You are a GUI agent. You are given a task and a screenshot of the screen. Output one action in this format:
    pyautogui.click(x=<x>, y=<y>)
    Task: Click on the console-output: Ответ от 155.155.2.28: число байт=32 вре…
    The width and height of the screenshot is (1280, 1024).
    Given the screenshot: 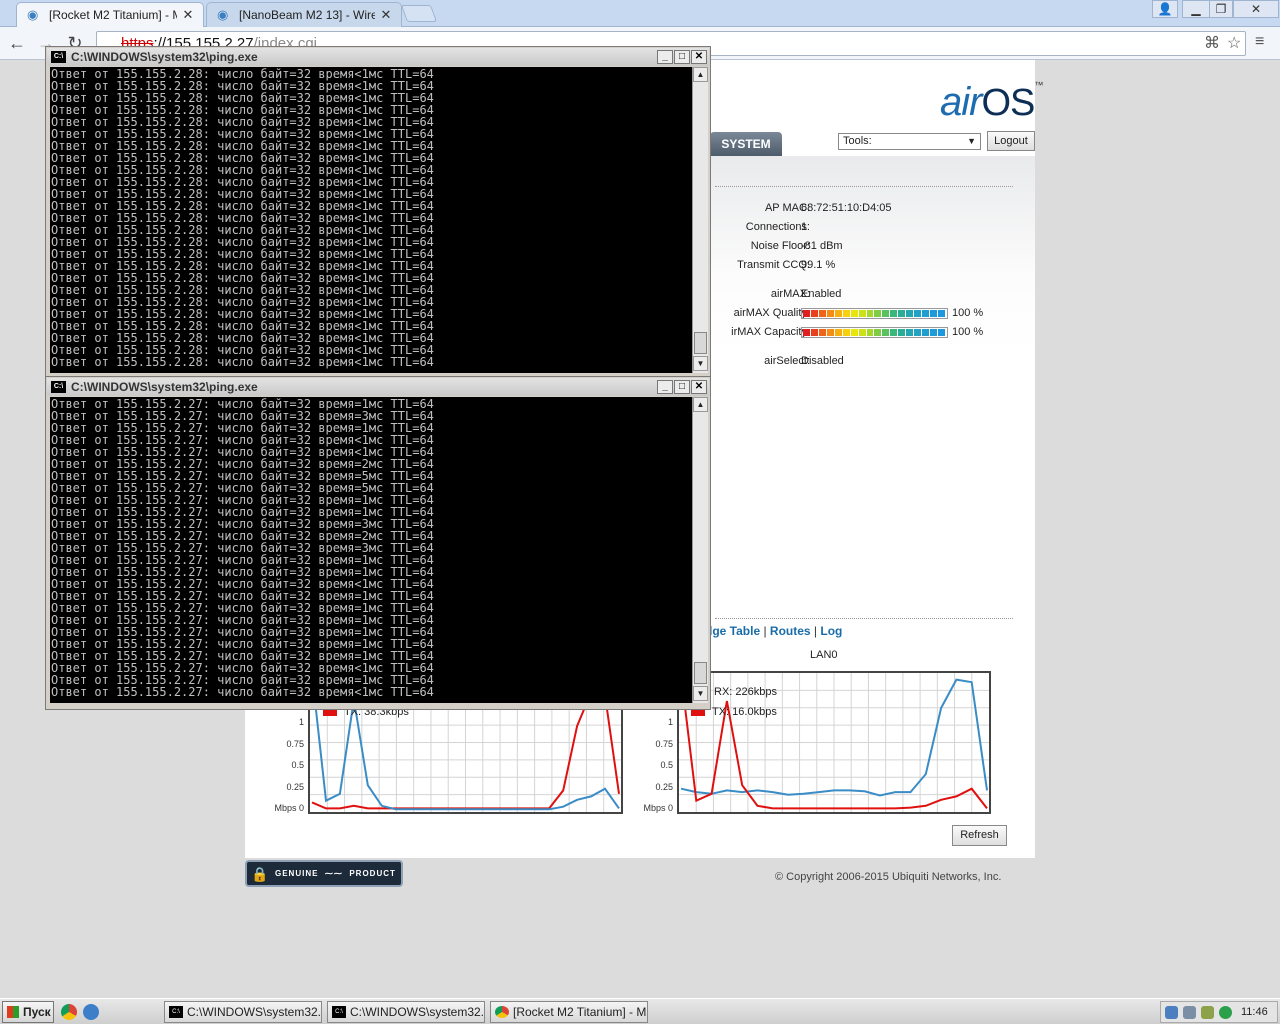 What is the action you would take?
    pyautogui.click(x=371, y=220)
    